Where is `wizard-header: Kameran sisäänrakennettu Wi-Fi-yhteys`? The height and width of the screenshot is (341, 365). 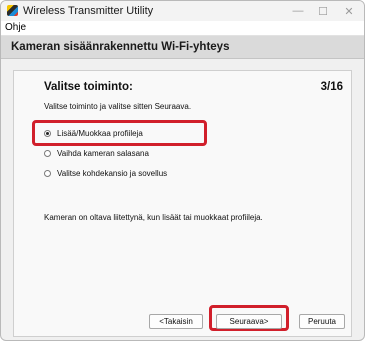 wizard-header: Kameran sisäänrakennettu Wi-Fi-yhteys is located at coordinates (182, 47).